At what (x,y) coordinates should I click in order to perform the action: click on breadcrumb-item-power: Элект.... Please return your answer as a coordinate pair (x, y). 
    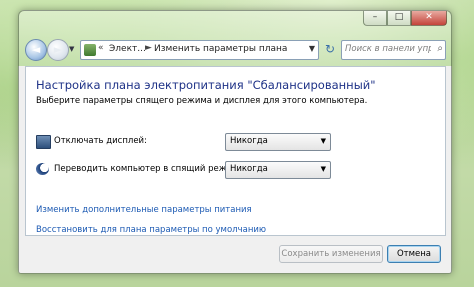
    Looking at the image, I should click on (127, 49).